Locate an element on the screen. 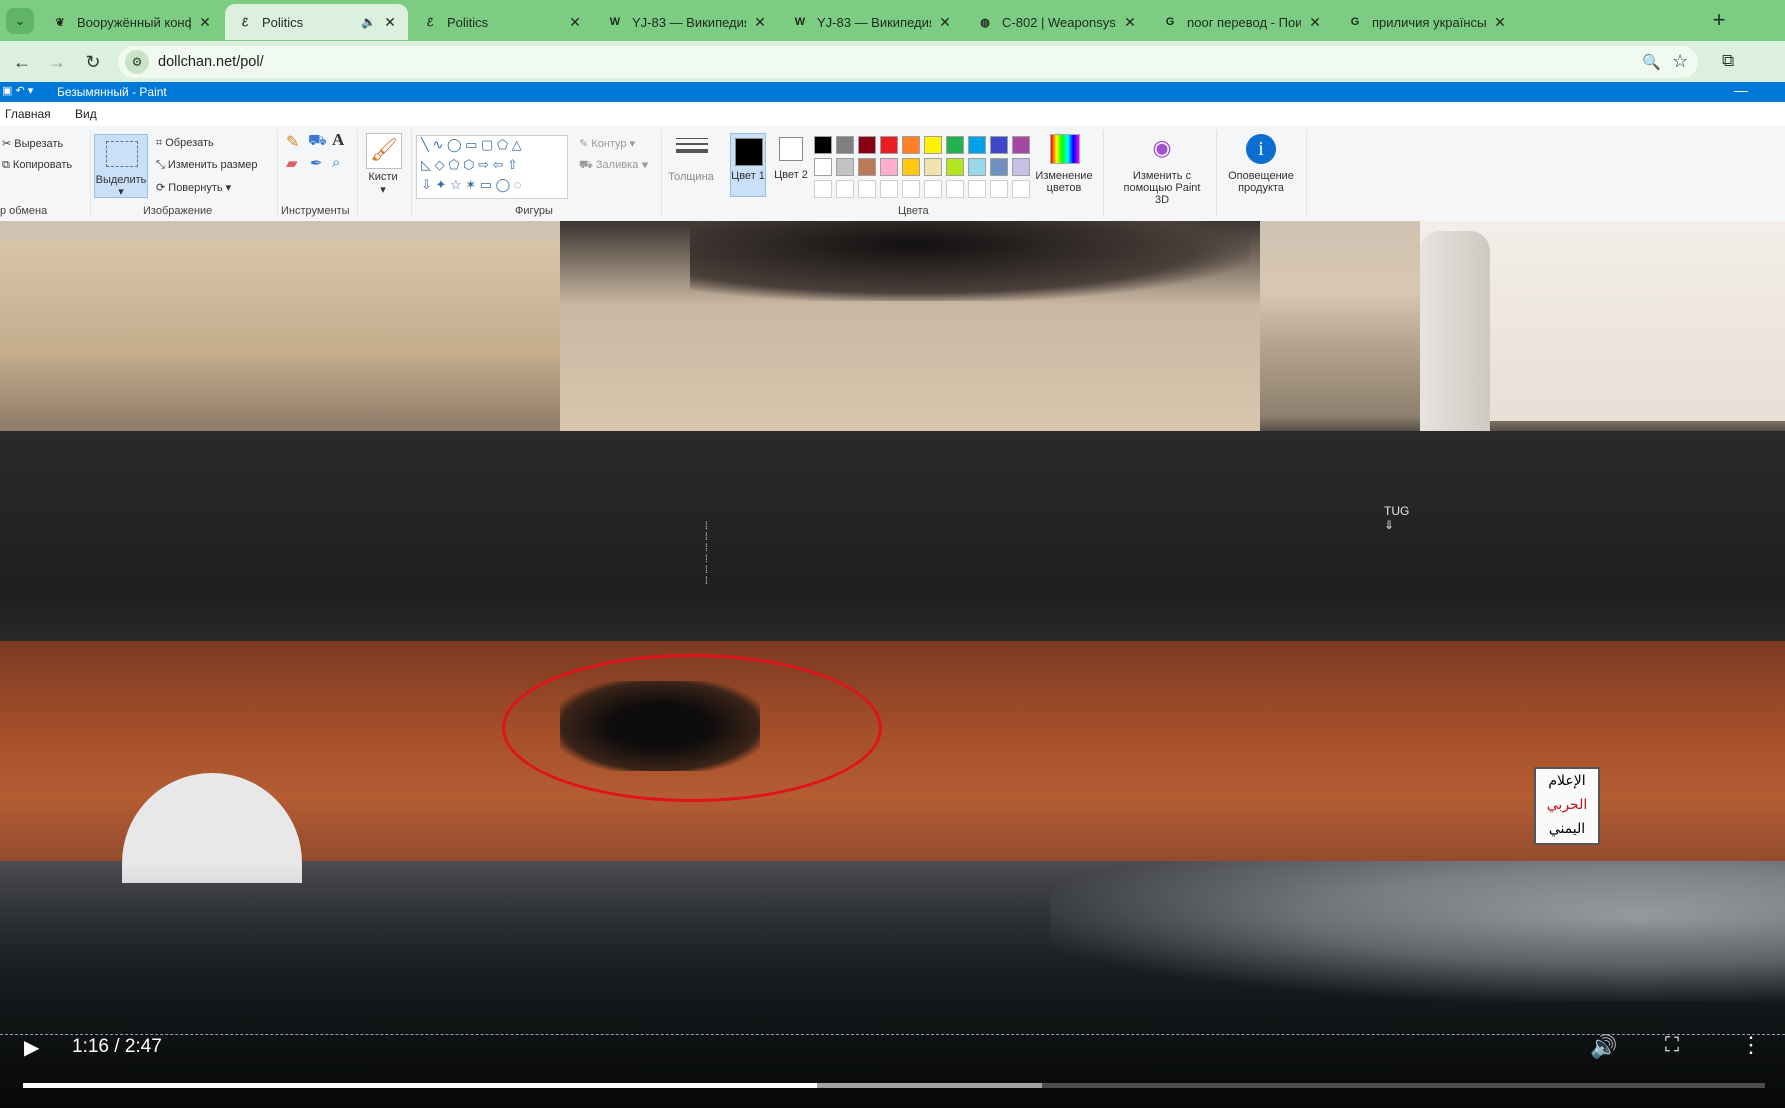  eraser-icon: ▰ is located at coordinates (292, 163).